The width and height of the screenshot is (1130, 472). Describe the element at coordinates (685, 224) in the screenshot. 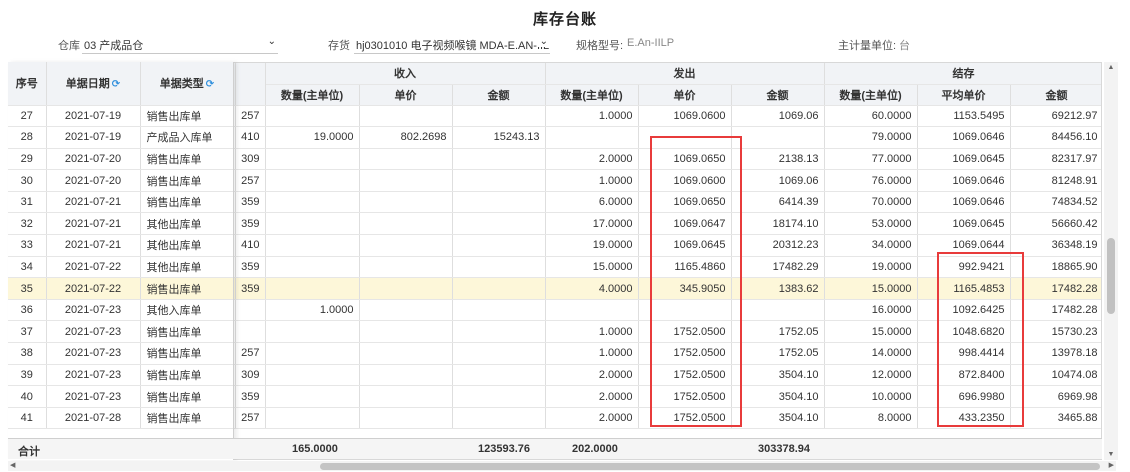

I see `cell-out-price: 1069.0647` at that location.